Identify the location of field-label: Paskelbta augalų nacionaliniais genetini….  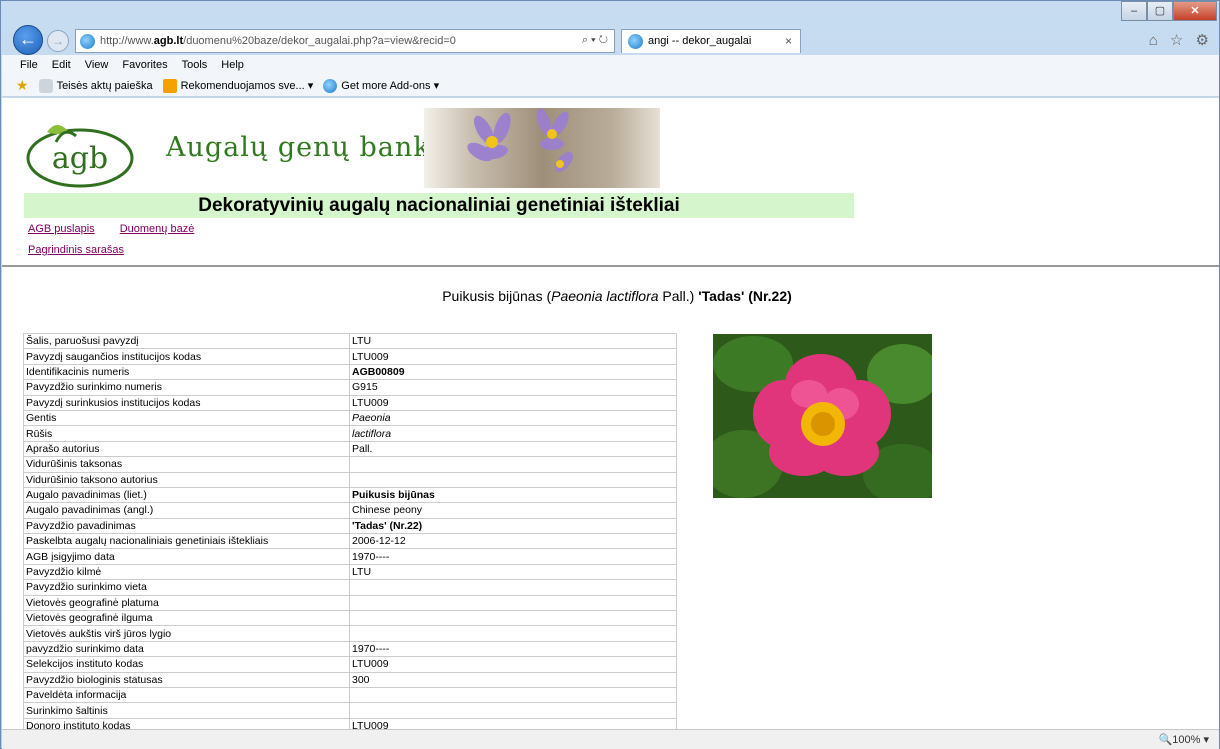
(186, 541).